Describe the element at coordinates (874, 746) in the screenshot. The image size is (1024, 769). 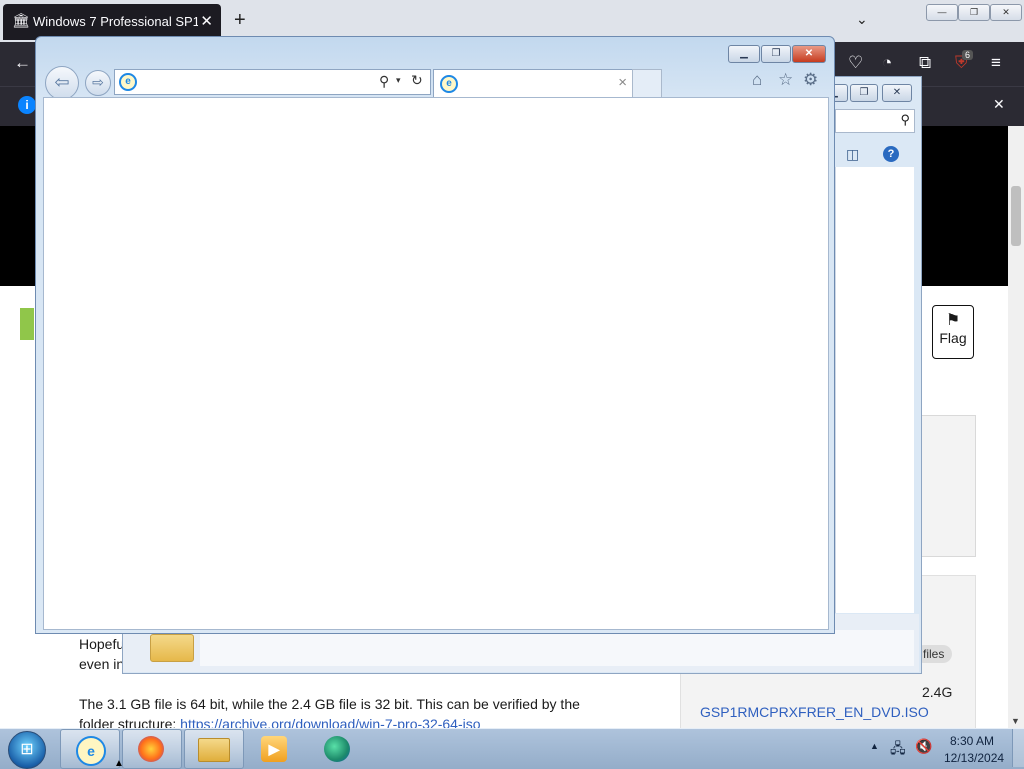
I see `show-hidden-icons: ▲` at that location.